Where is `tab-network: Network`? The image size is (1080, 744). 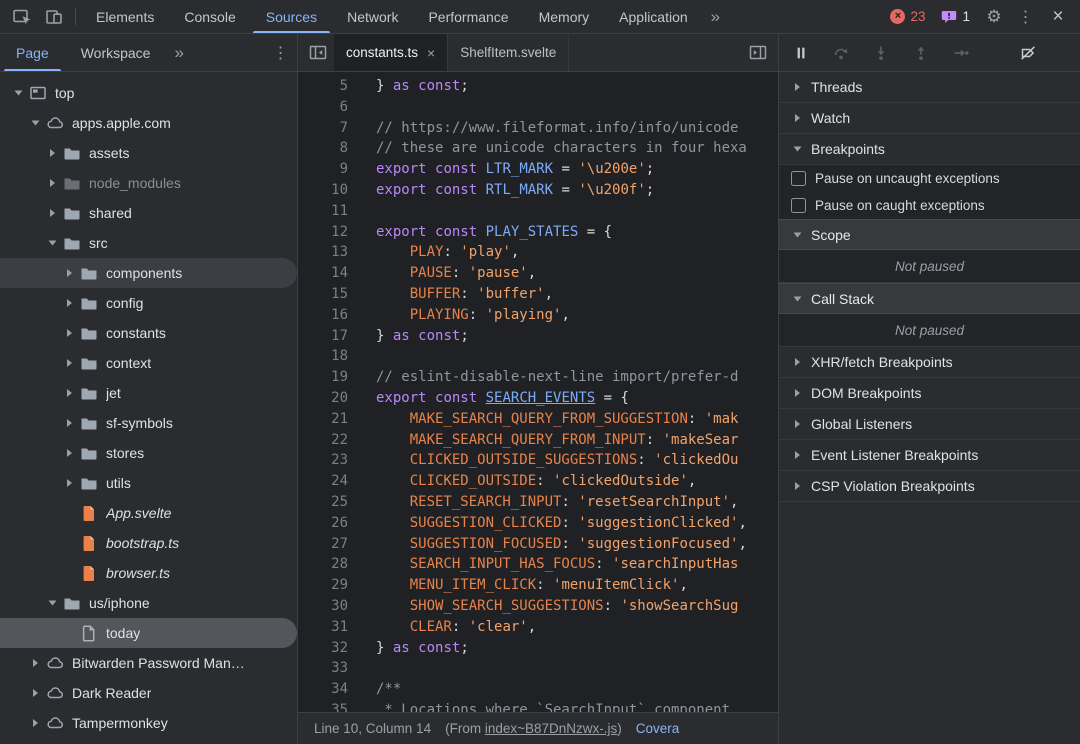
tab-network: Network is located at coordinates (372, 16).